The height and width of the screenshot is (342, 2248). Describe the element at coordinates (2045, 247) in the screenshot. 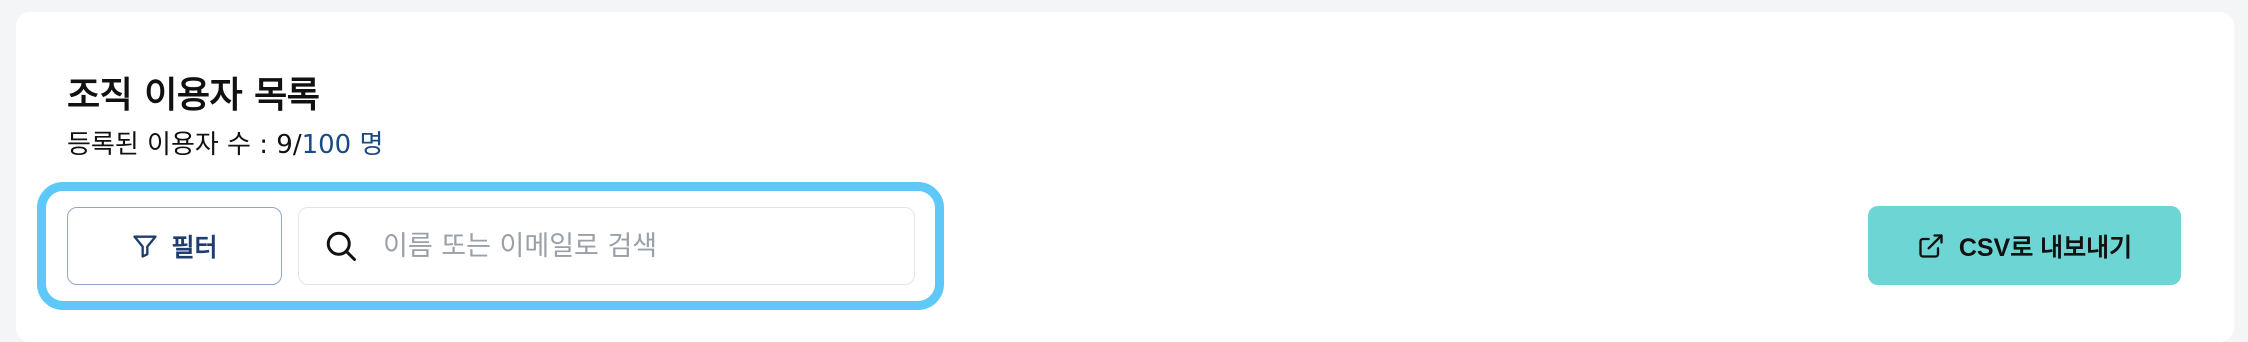

I see `csv-export-label: CSV로 내보내기` at that location.